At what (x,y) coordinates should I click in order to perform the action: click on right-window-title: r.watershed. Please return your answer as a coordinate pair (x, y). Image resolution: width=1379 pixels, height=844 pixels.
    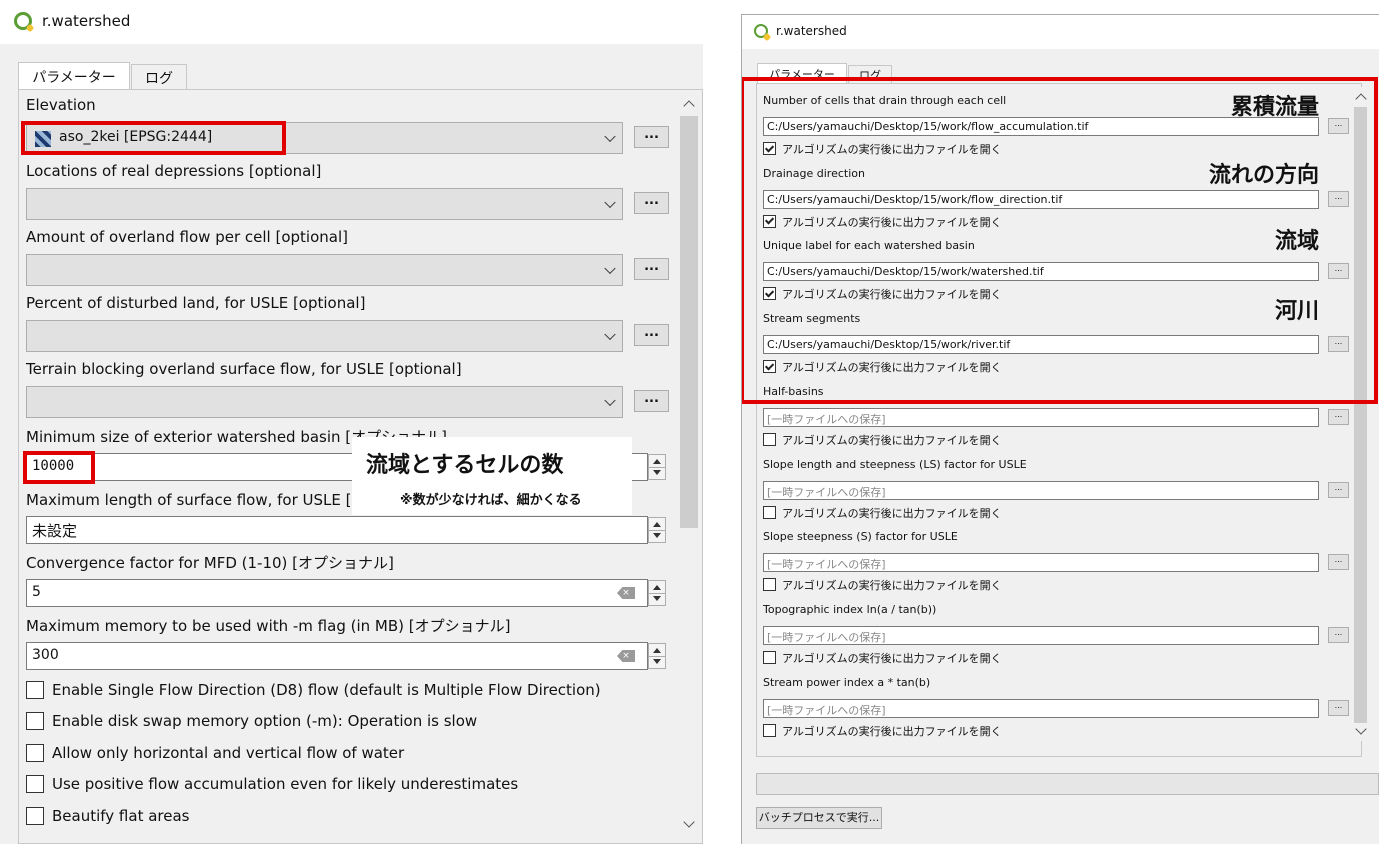
    Looking at the image, I should click on (811, 31).